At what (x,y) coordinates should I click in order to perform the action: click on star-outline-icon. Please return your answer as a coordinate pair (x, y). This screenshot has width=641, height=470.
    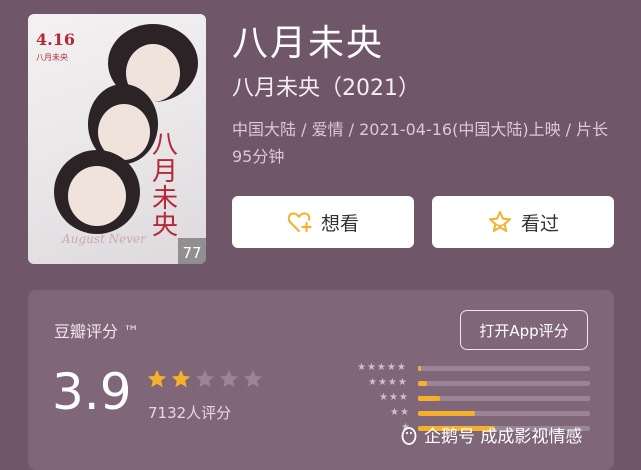
    Looking at the image, I should click on (499, 221).